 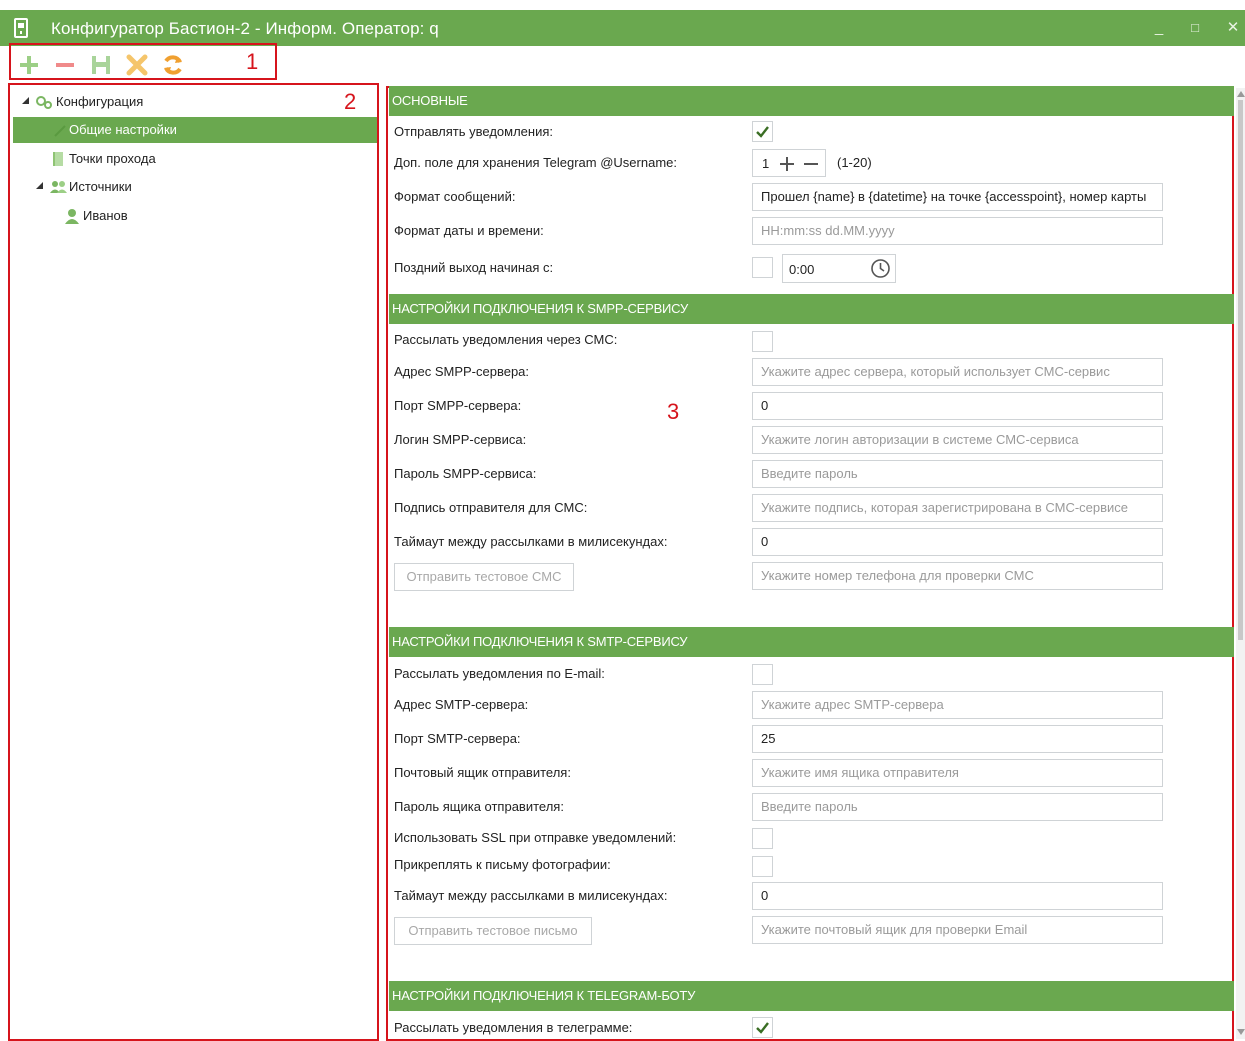 I want to click on smtp-port-input: 25, so click(x=957, y=739).